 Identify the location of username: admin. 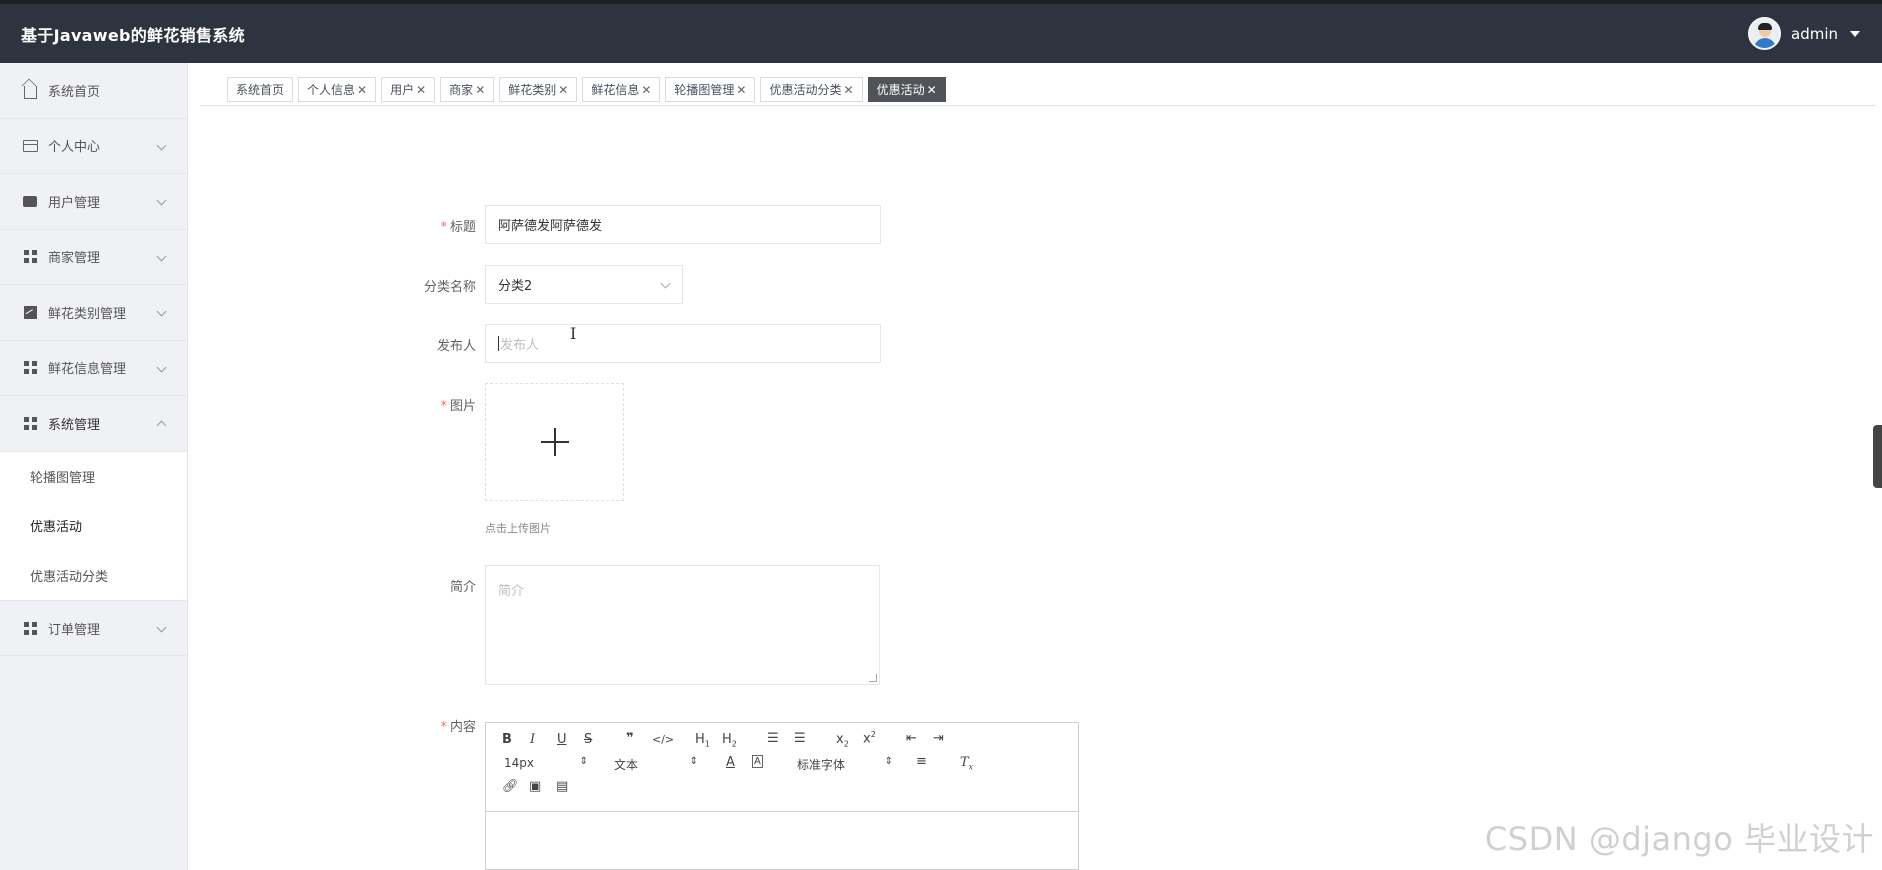
(1814, 34).